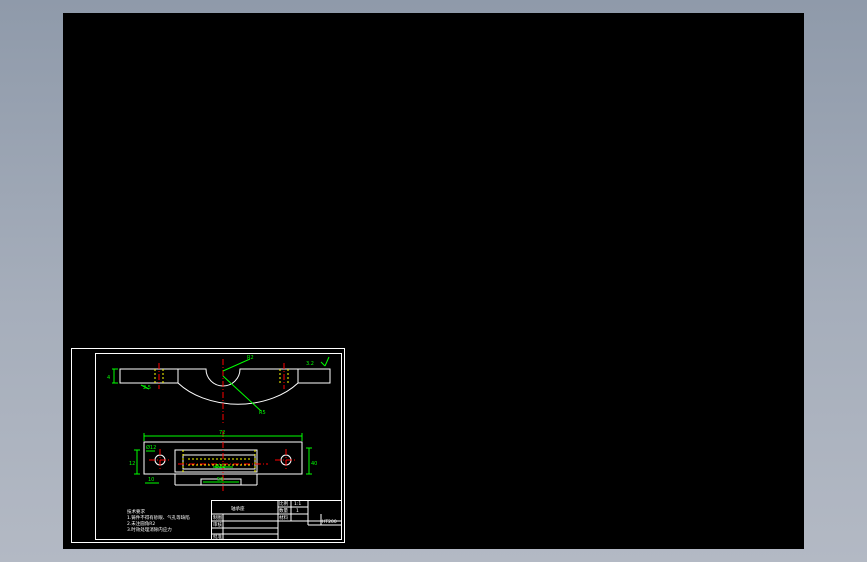 This screenshot has width=867, height=562. I want to click on title-scale-value: 1:1, so click(297, 504).